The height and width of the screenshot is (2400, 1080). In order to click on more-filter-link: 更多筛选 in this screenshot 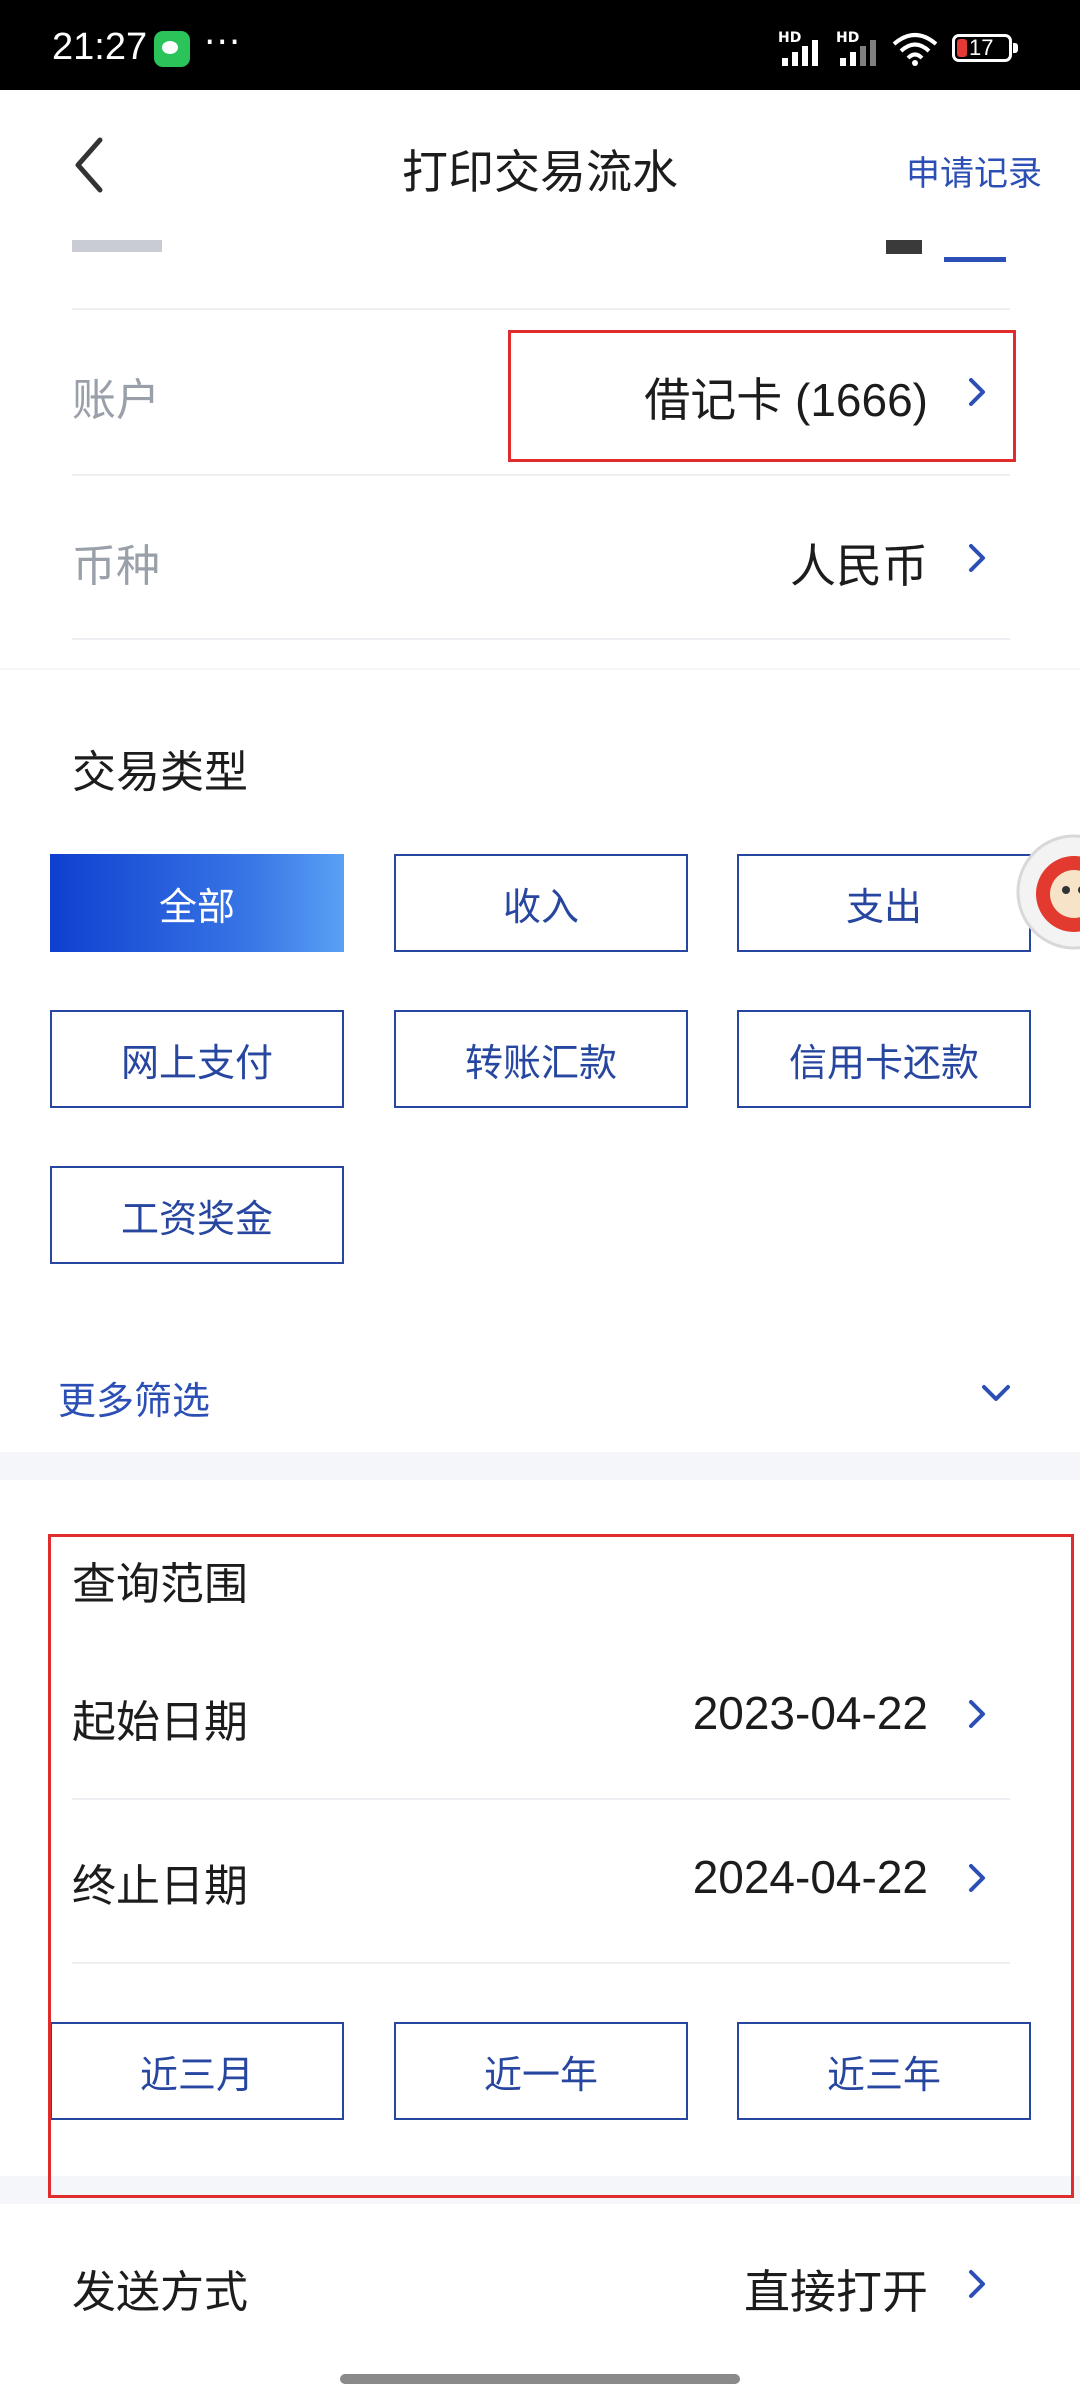, I will do `click(134, 1397)`.